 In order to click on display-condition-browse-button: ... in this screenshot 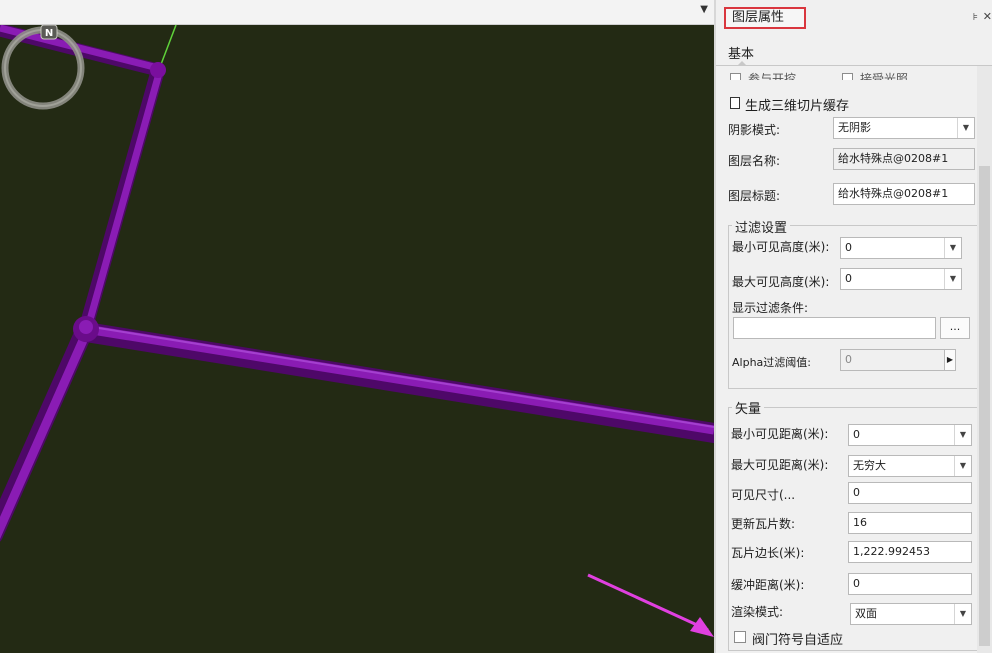, I will do `click(955, 328)`.